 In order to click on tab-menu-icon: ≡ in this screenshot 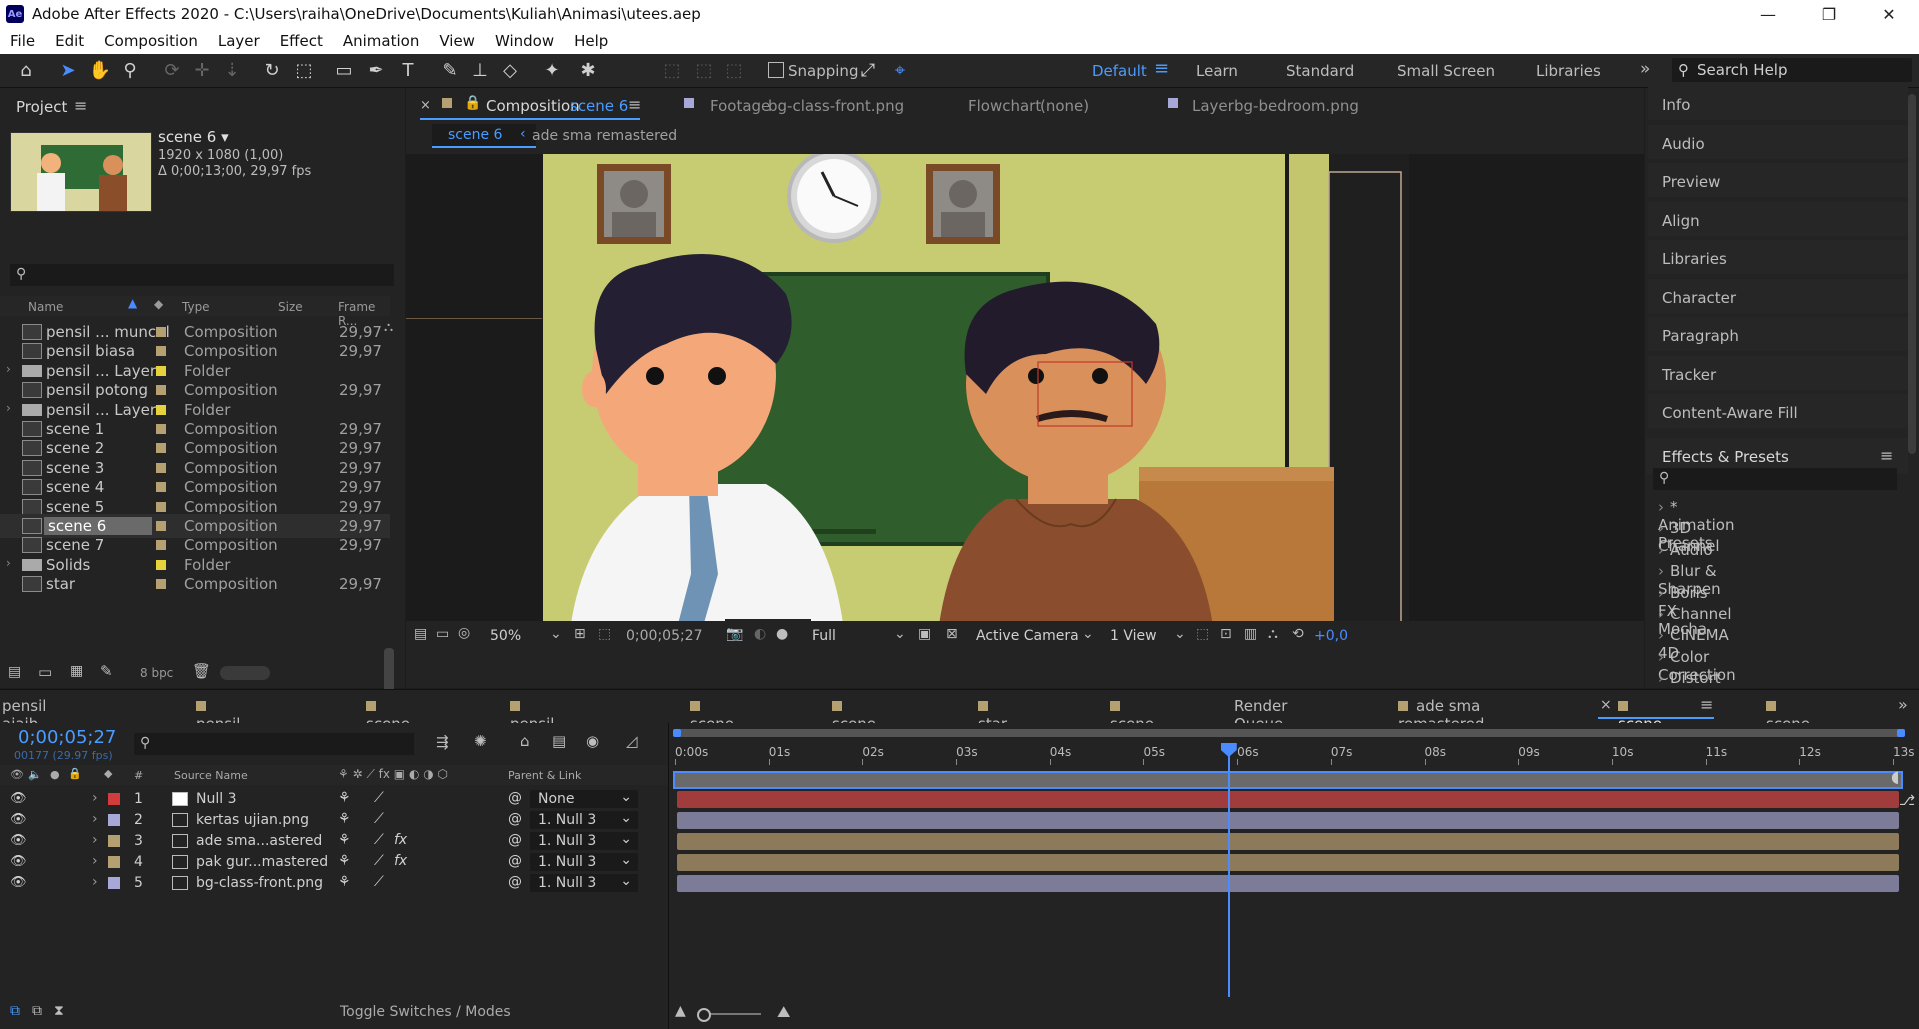, I will do `click(634, 104)`.